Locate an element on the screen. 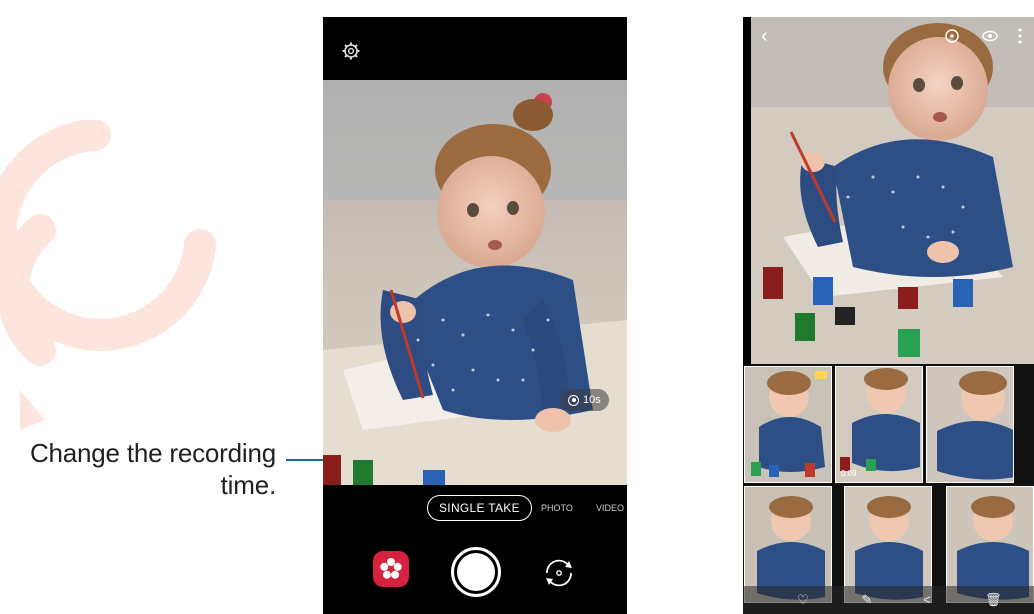 This screenshot has height=614, width=1034. share-icon: < is located at coordinates (927, 600).